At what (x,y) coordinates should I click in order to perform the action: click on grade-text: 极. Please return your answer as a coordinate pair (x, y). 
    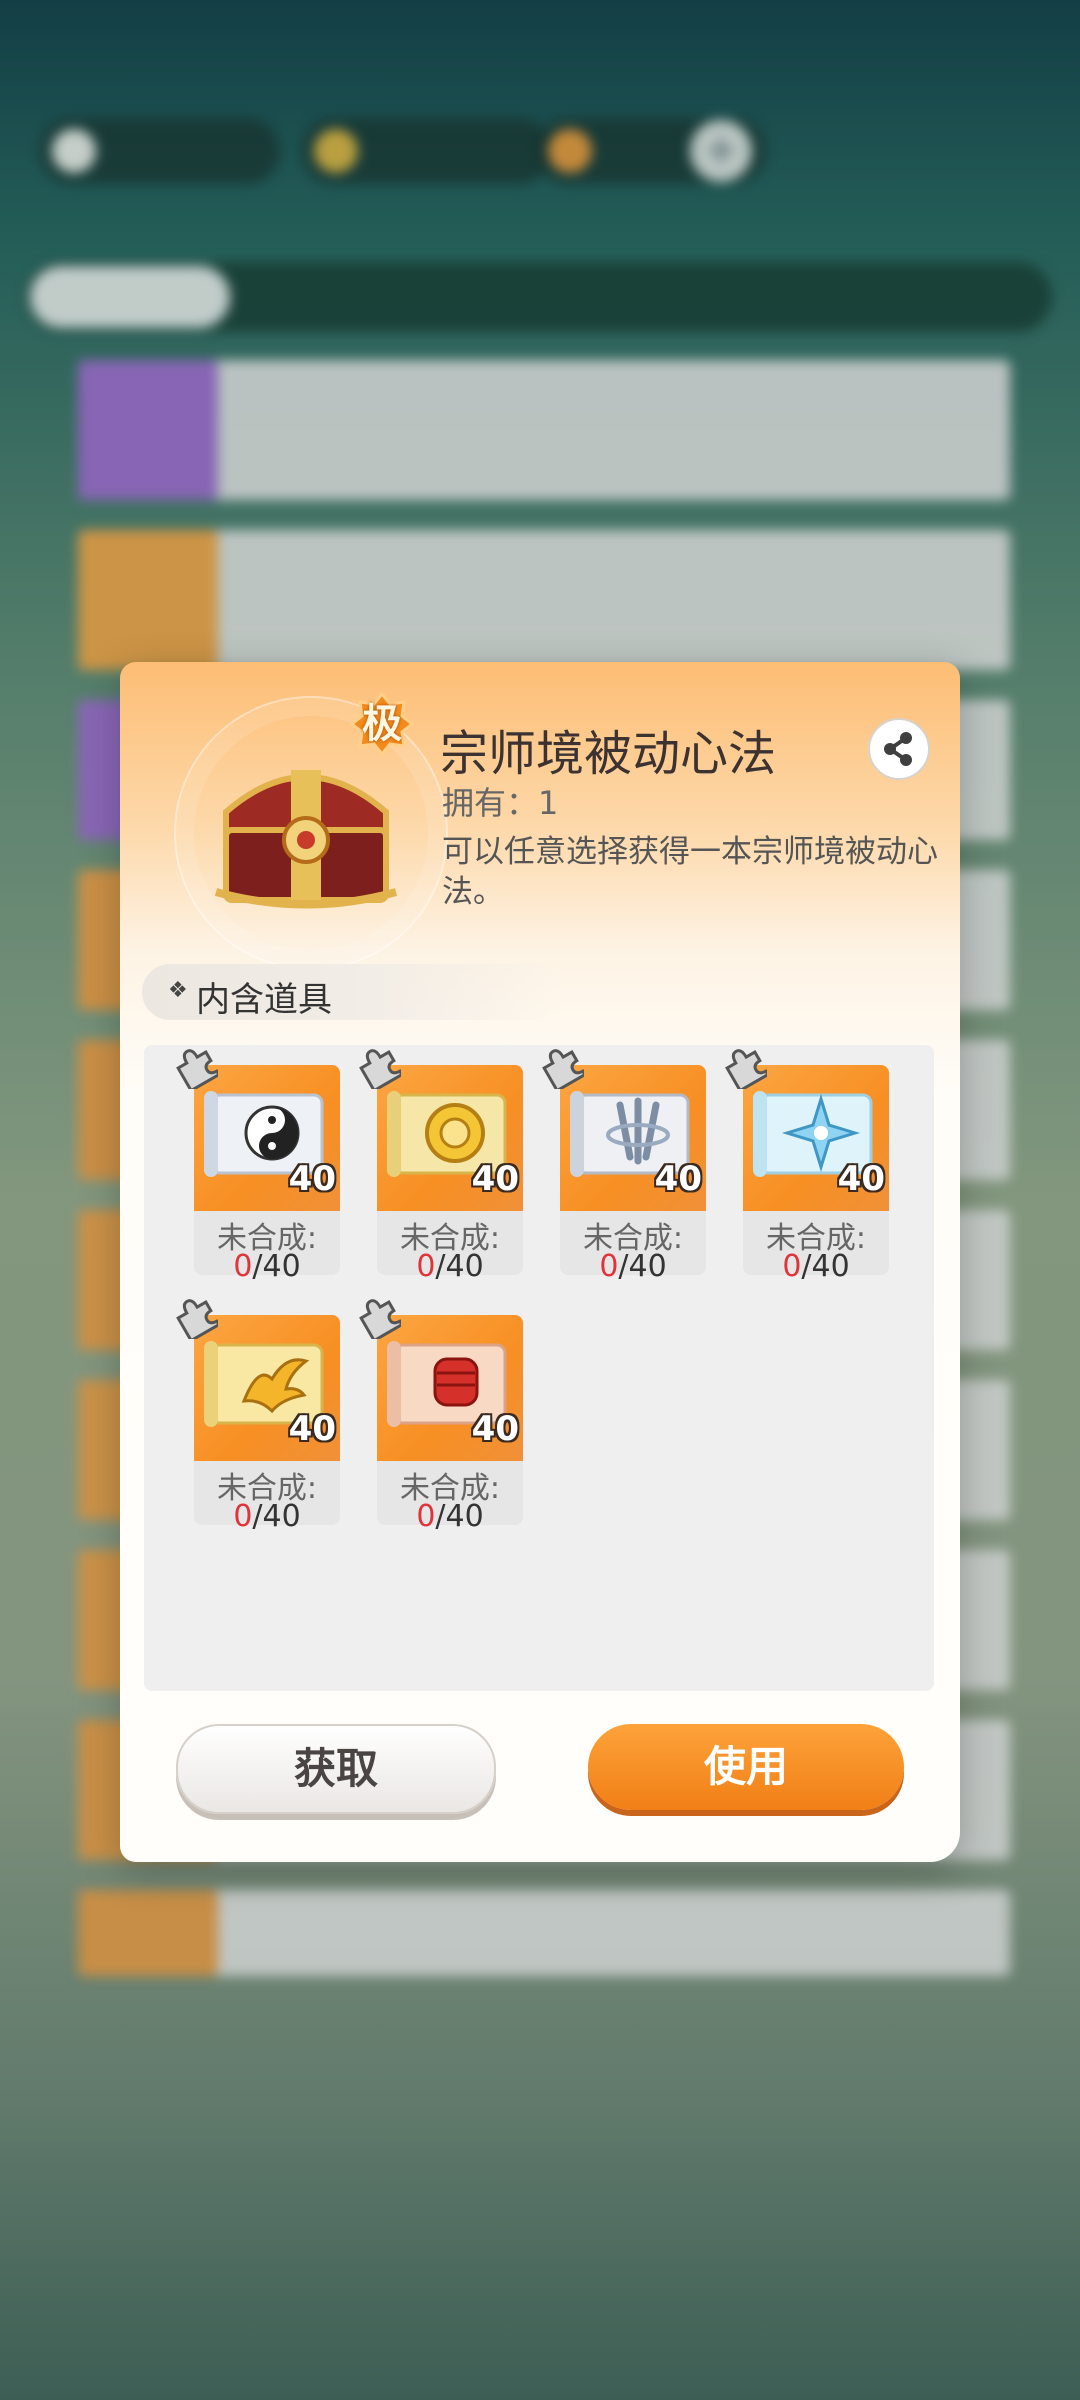
    Looking at the image, I should click on (382, 724).